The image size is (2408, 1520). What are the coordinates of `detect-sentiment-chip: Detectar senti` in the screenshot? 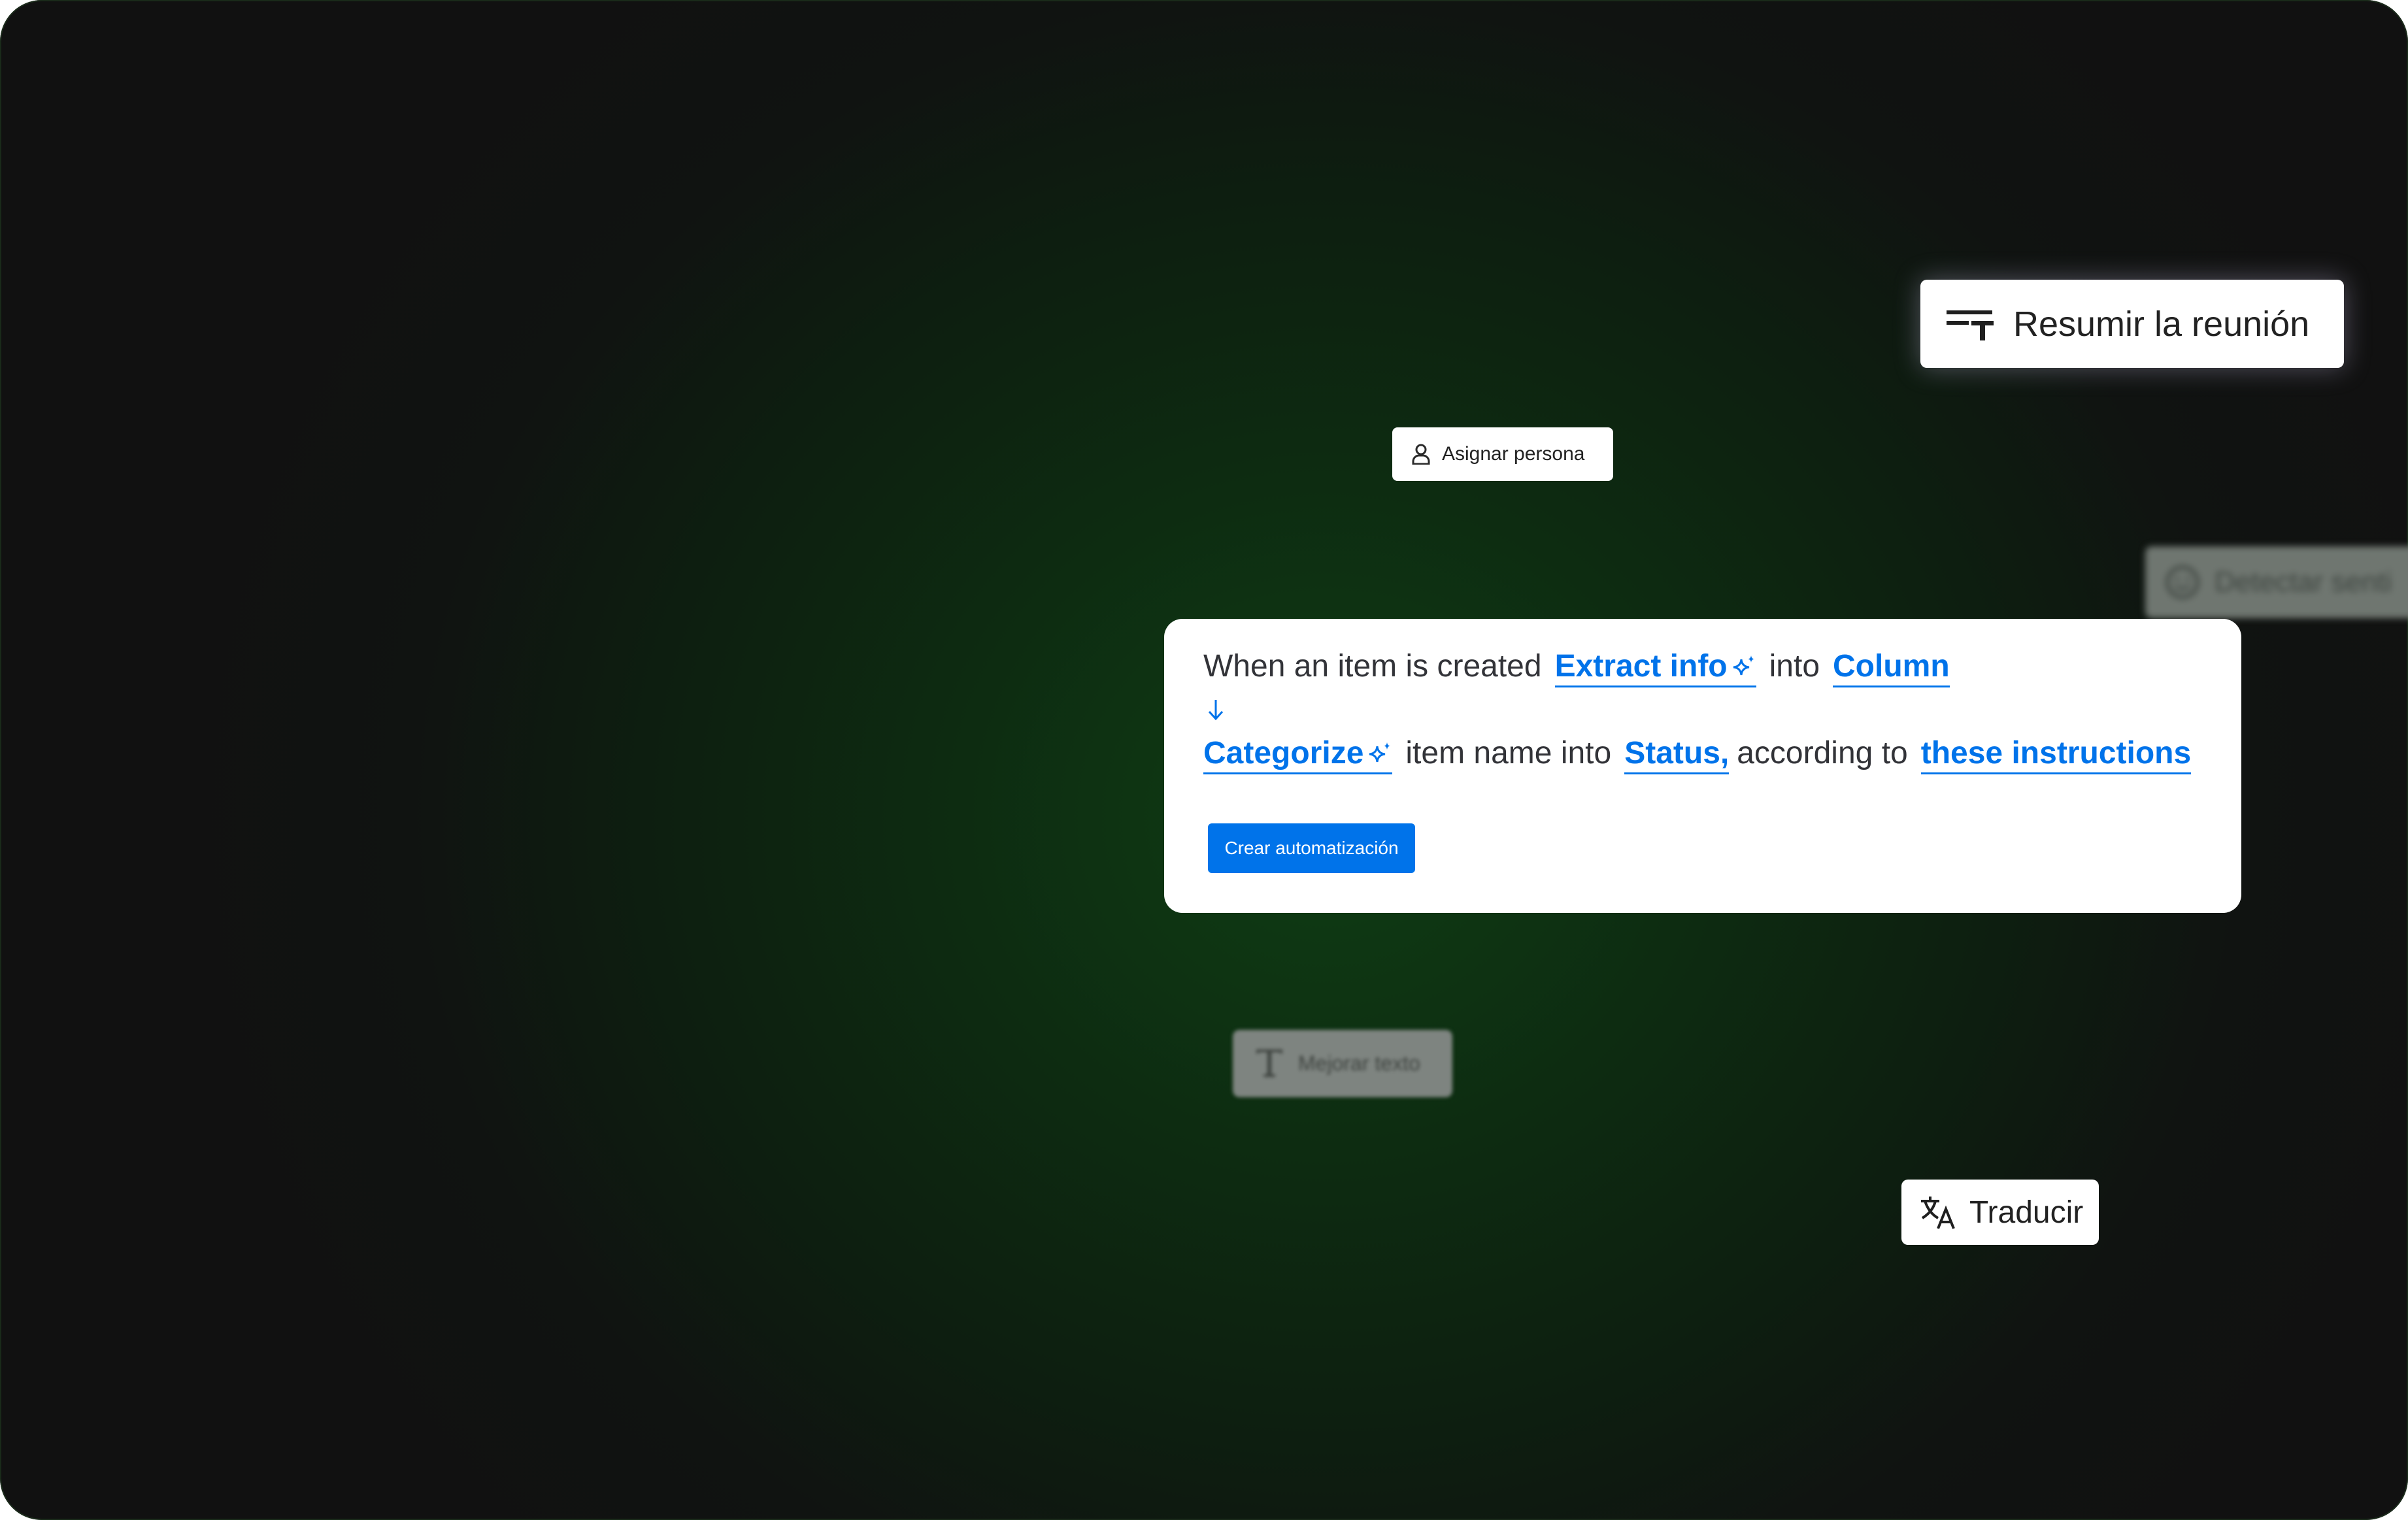 It's located at (2276, 582).